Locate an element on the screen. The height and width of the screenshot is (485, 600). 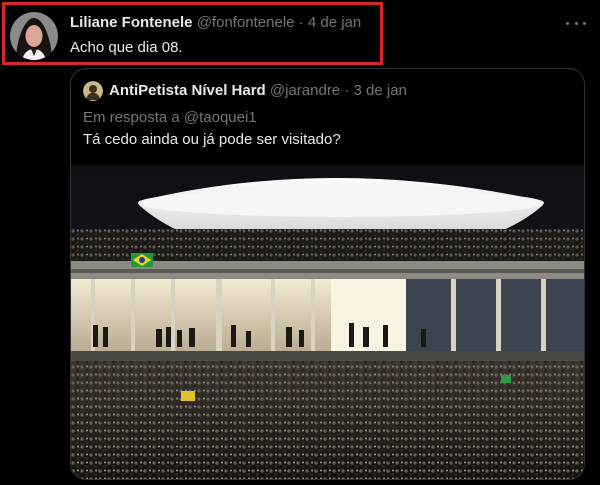
quoted-avatar-image is located at coordinates (93, 91).